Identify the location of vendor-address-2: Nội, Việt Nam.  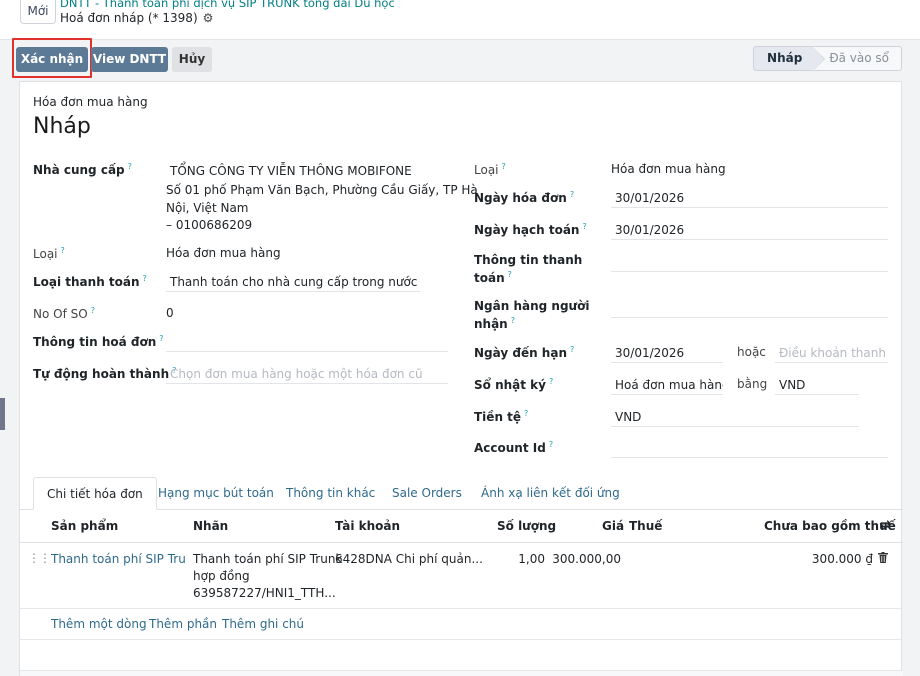
(207, 208).